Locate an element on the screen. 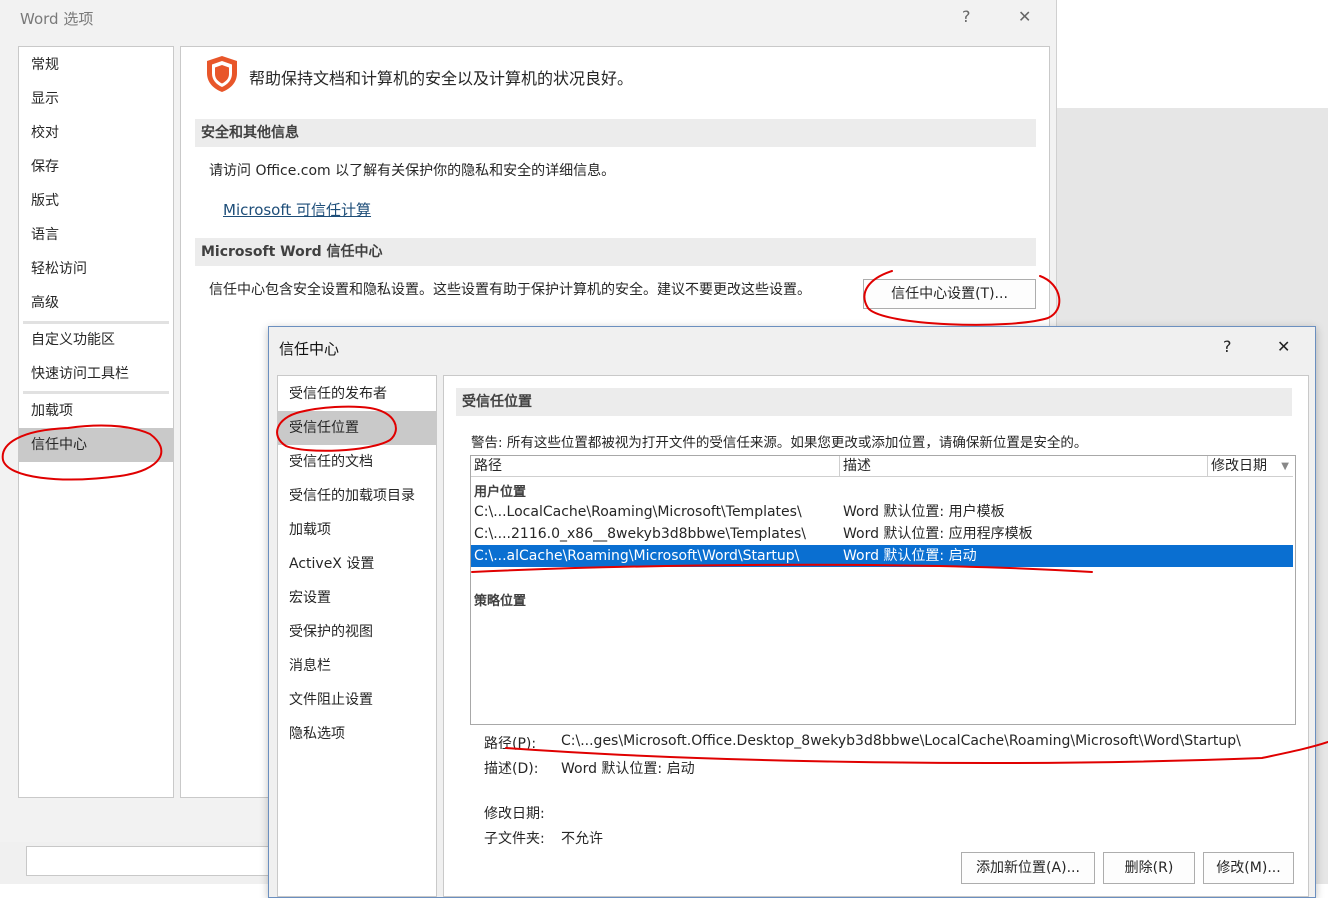 This screenshot has height=898, width=1328. tc-nav-privacy-options: 隐私选项 is located at coordinates (357, 734).